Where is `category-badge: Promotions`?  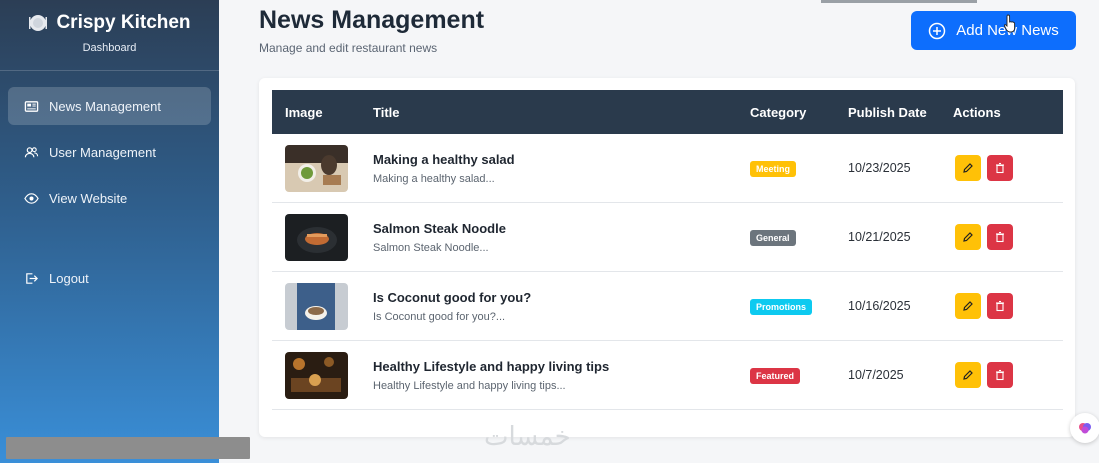 category-badge: Promotions is located at coordinates (781, 307).